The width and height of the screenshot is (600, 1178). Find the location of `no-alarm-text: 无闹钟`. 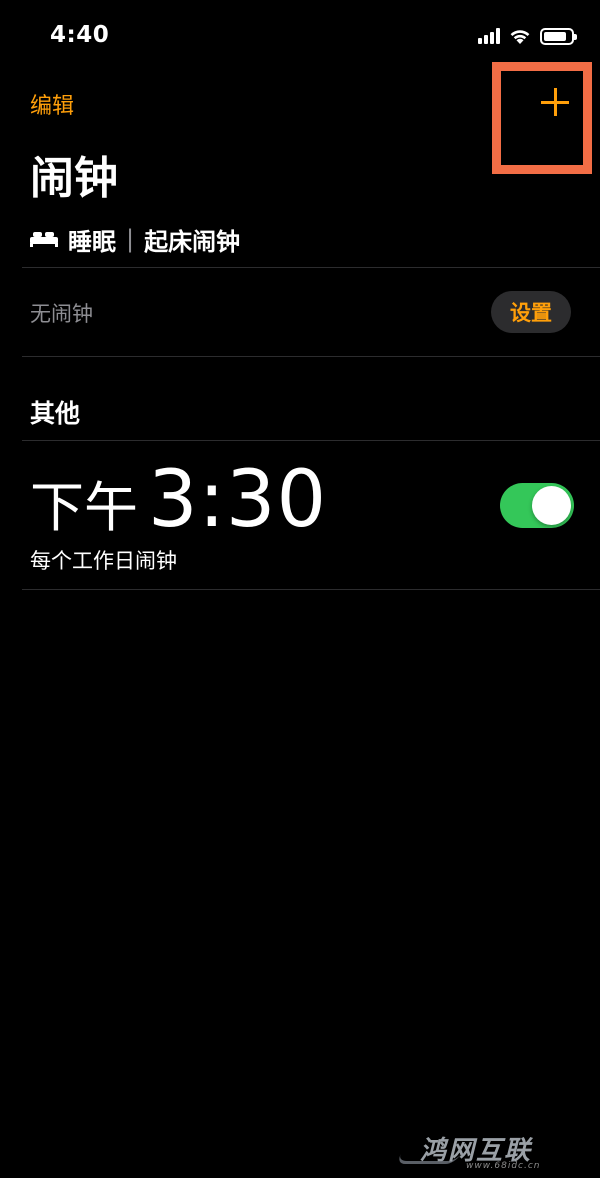

no-alarm-text: 无闹钟 is located at coordinates (61, 314).